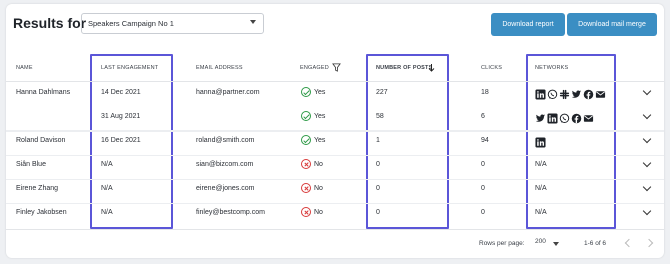  Describe the element at coordinates (121, 92) in the screenshot. I see `cell-last-engagement: 14 Dec 2021` at that location.